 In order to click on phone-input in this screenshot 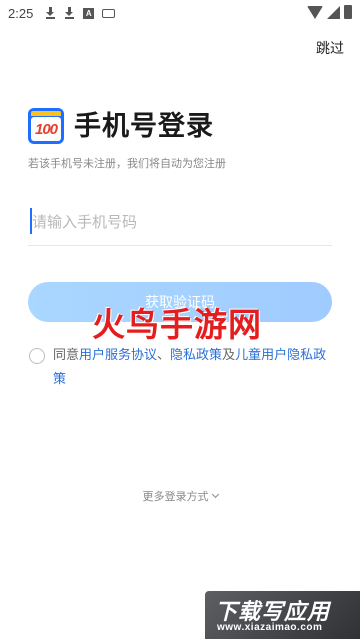, I will do `click(180, 222)`.